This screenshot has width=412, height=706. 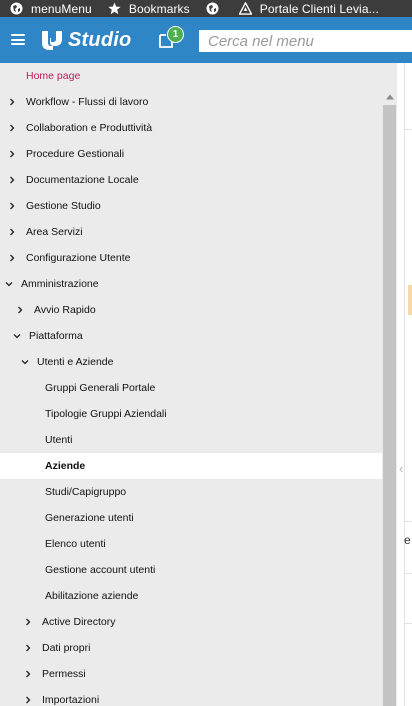 What do you see at coordinates (191, 622) in the screenshot?
I see `menu-item-active-directory: Active Directory` at bounding box center [191, 622].